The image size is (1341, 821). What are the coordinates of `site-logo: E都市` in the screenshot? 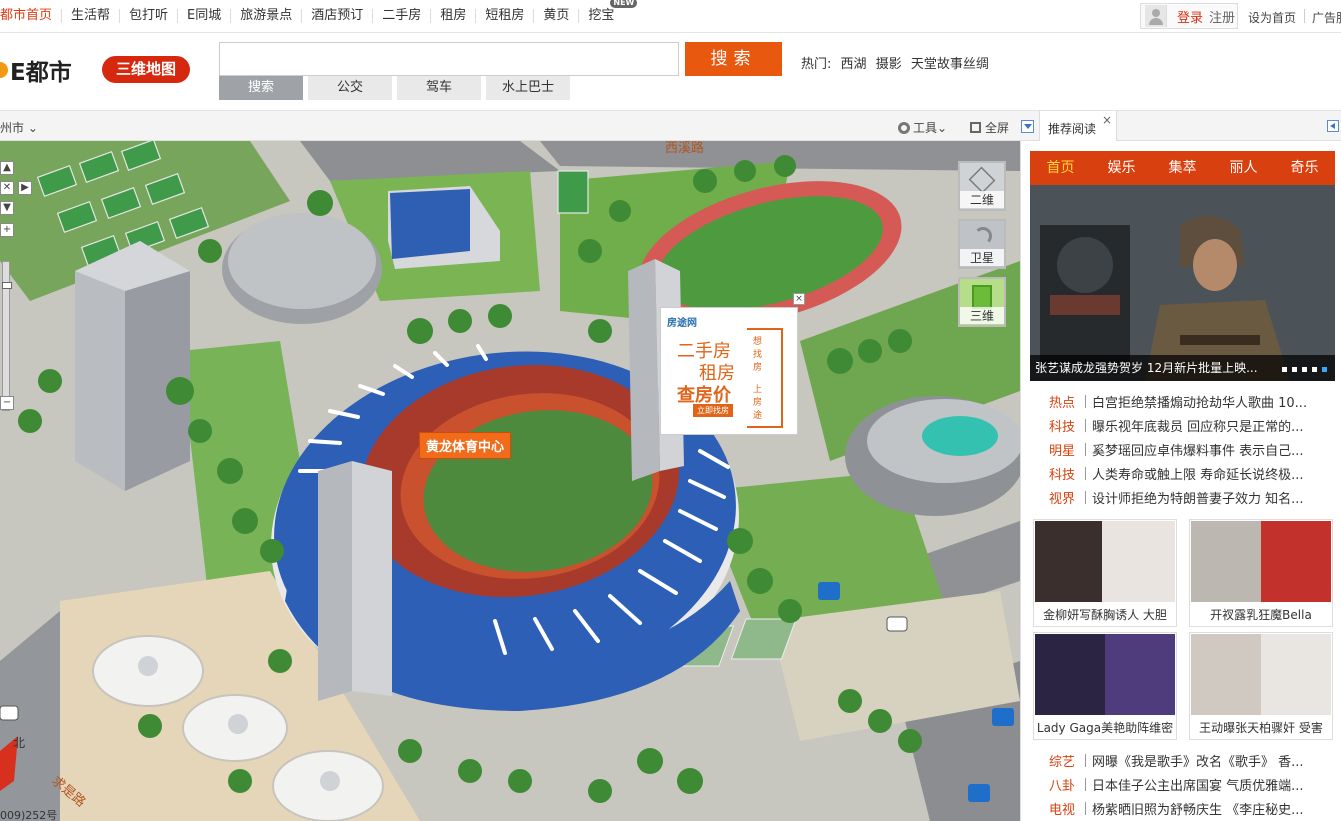 It's located at (36, 70).